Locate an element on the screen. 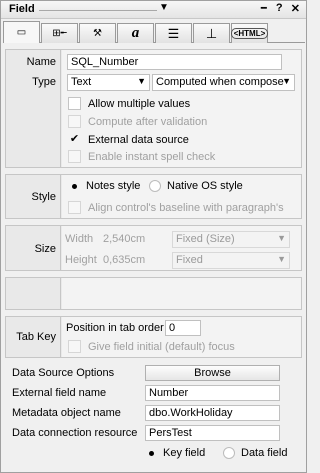  key-field-label: Key field is located at coordinates (184, 453).